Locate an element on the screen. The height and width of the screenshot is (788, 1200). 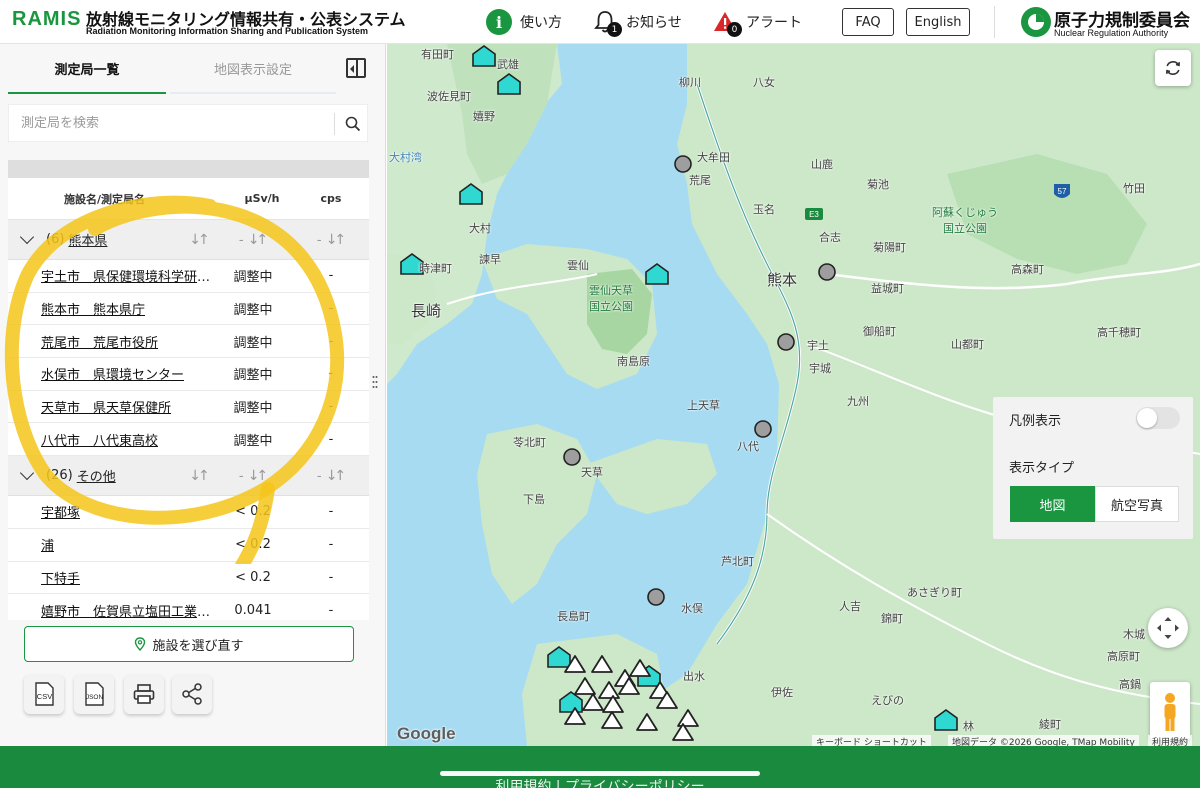
page-footer: 利用規約 | プライバシーポリシー is located at coordinates (600, 767).